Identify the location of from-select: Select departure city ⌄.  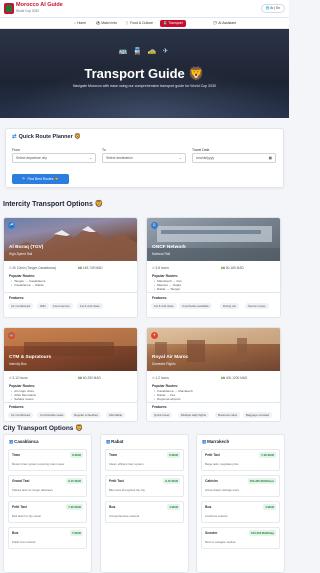
(54, 158).